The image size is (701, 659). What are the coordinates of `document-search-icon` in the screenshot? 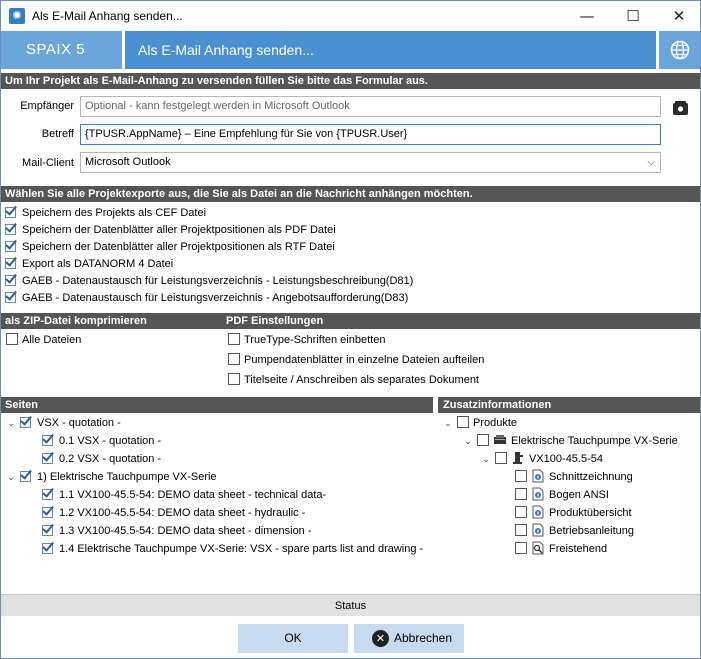 It's located at (538, 548).